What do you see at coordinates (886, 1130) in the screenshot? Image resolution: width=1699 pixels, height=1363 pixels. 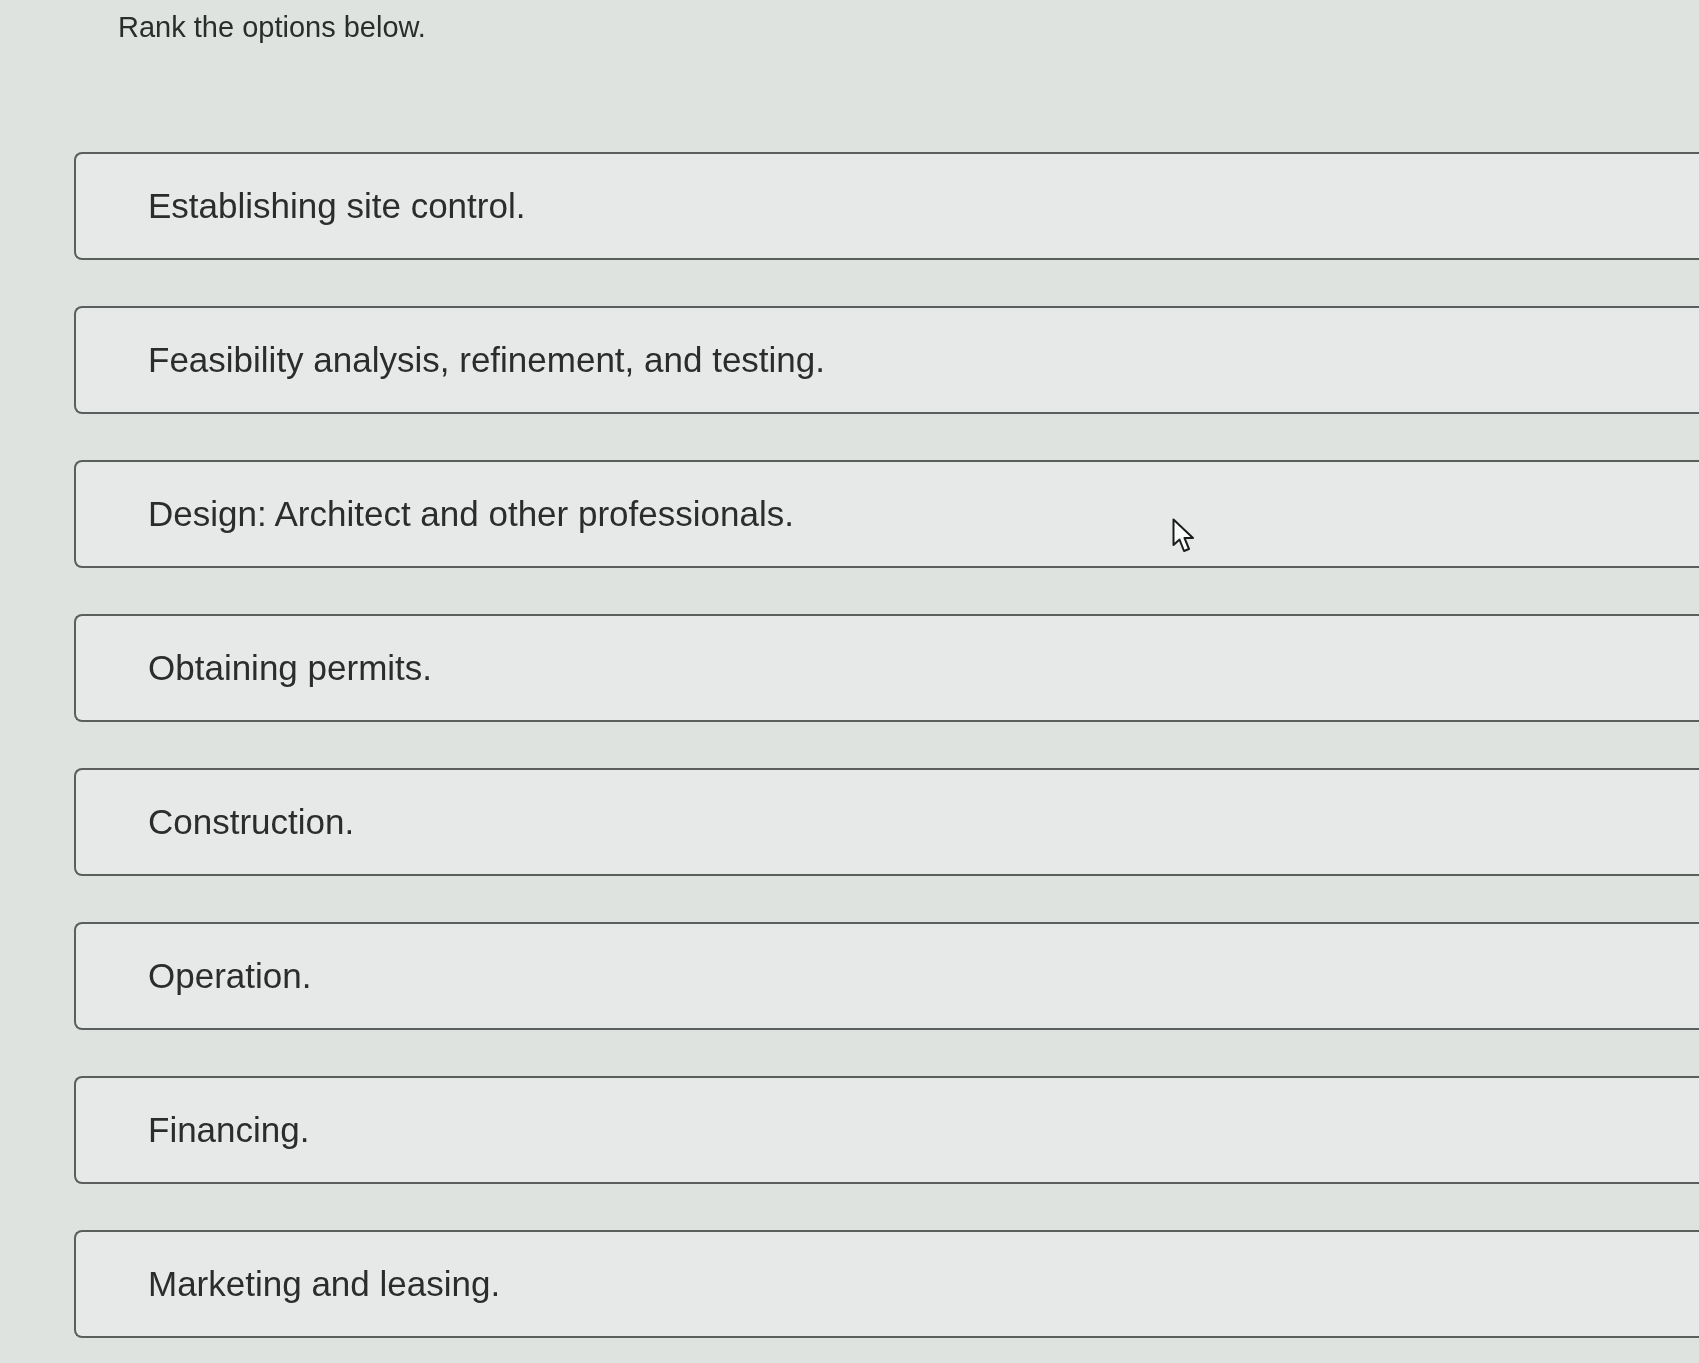 I see `rank-option: Financing.` at bounding box center [886, 1130].